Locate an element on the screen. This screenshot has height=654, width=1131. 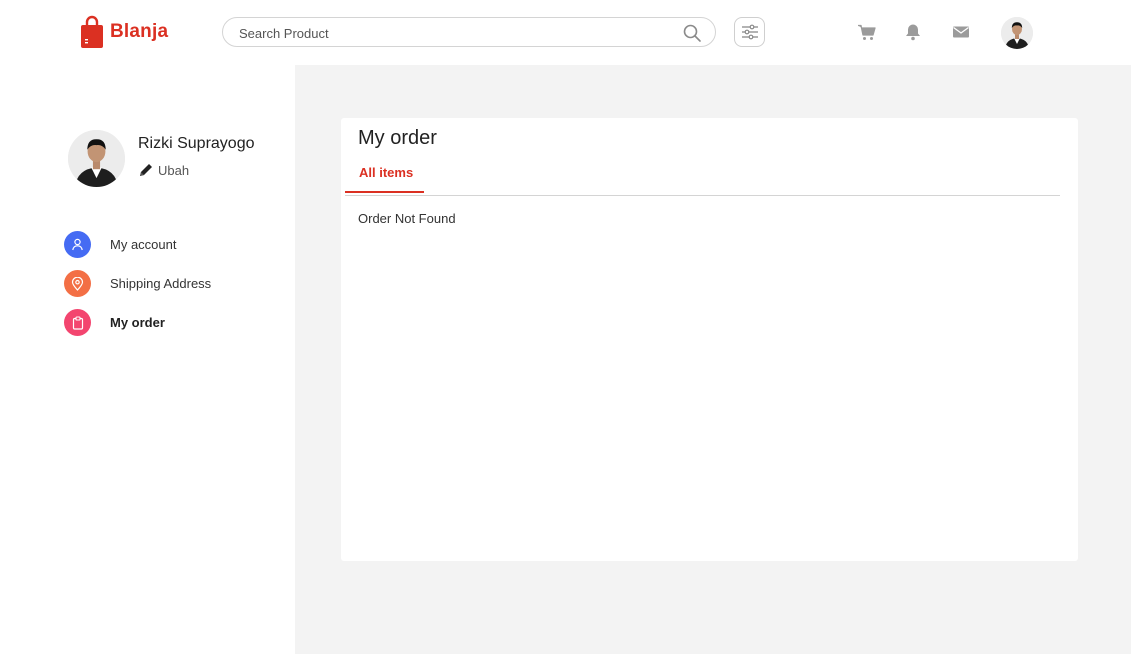
search-input is located at coordinates (449, 33).